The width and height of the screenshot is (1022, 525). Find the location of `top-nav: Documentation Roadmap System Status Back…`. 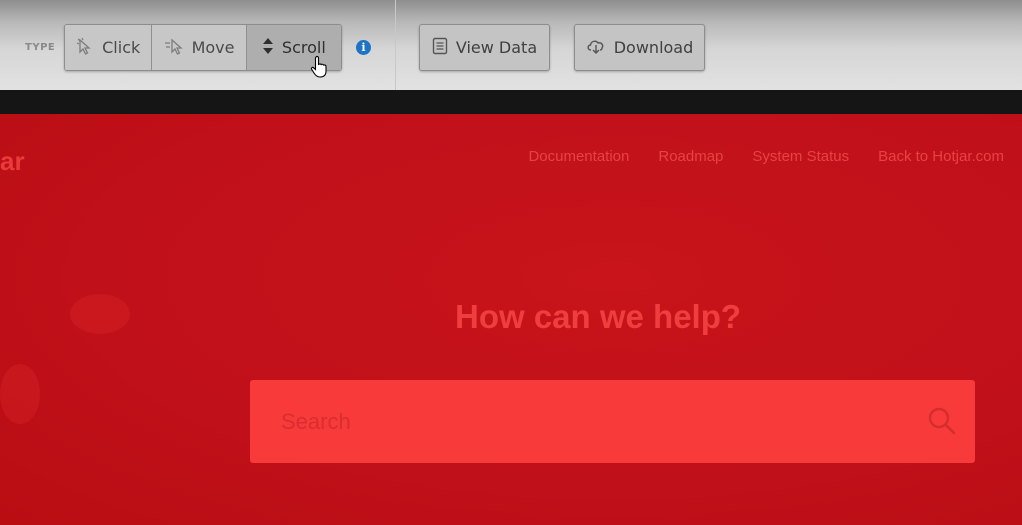

top-nav: Documentation Roadmap System Status Back… is located at coordinates (766, 156).